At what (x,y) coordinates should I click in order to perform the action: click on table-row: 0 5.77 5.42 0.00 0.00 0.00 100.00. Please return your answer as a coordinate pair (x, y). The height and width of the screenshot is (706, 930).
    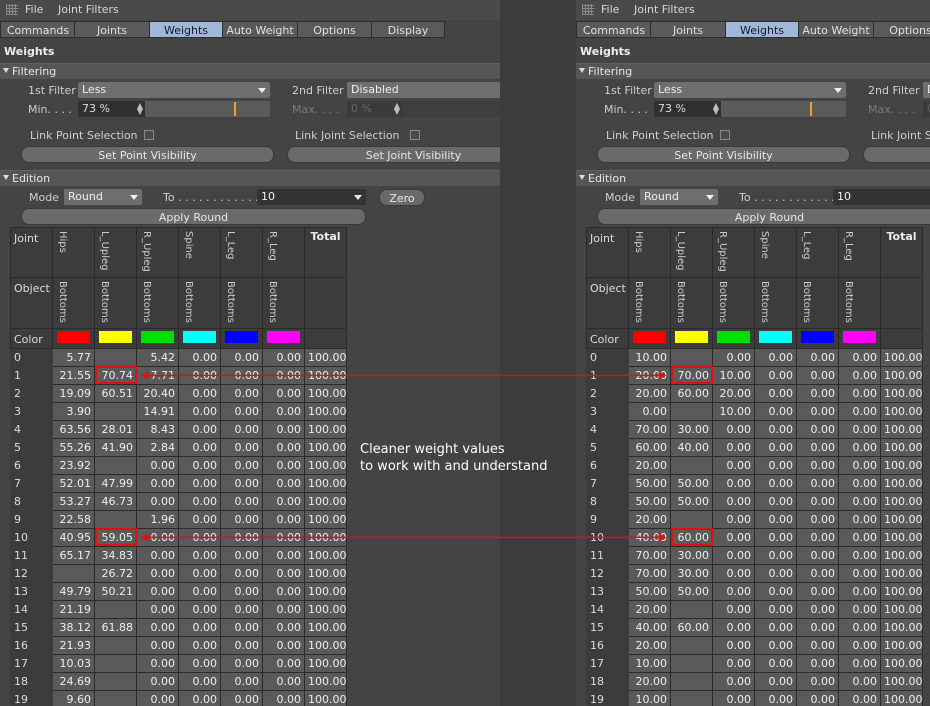
    Looking at the image, I should click on (178, 357).